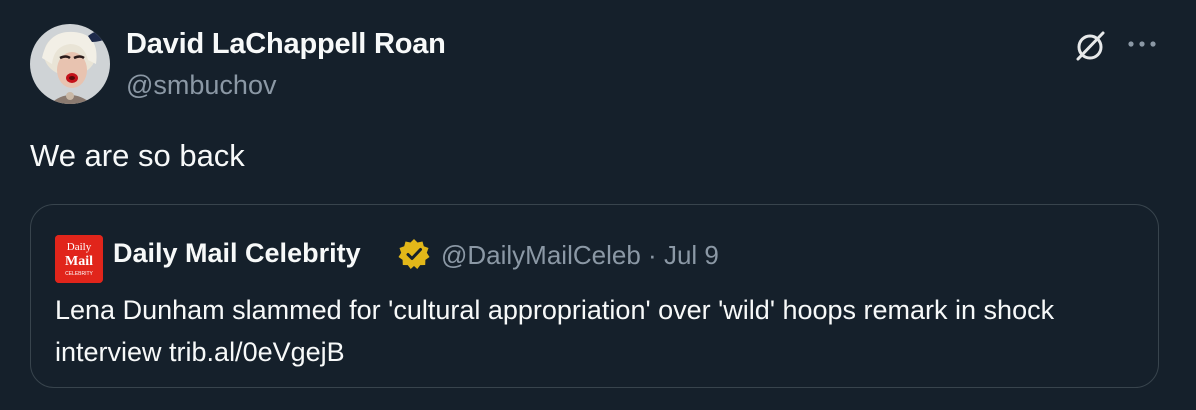  What do you see at coordinates (286, 44) in the screenshot?
I see `author-display-name: David LaChappell Roan` at bounding box center [286, 44].